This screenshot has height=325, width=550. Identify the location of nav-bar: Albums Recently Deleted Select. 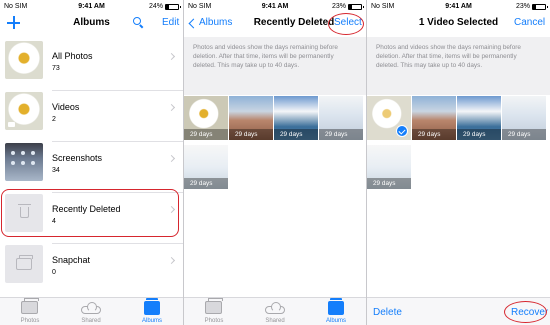
(275, 25).